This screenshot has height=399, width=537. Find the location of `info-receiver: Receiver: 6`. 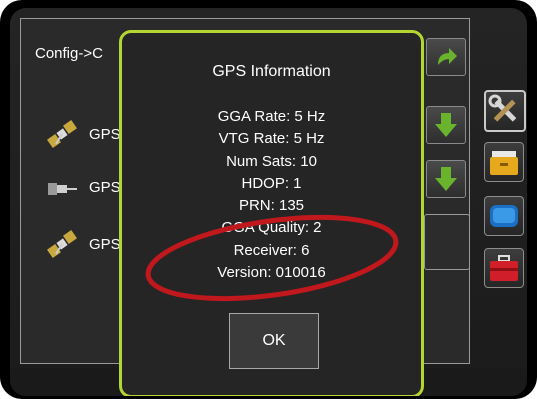

info-receiver: Receiver: 6 is located at coordinates (271, 250).